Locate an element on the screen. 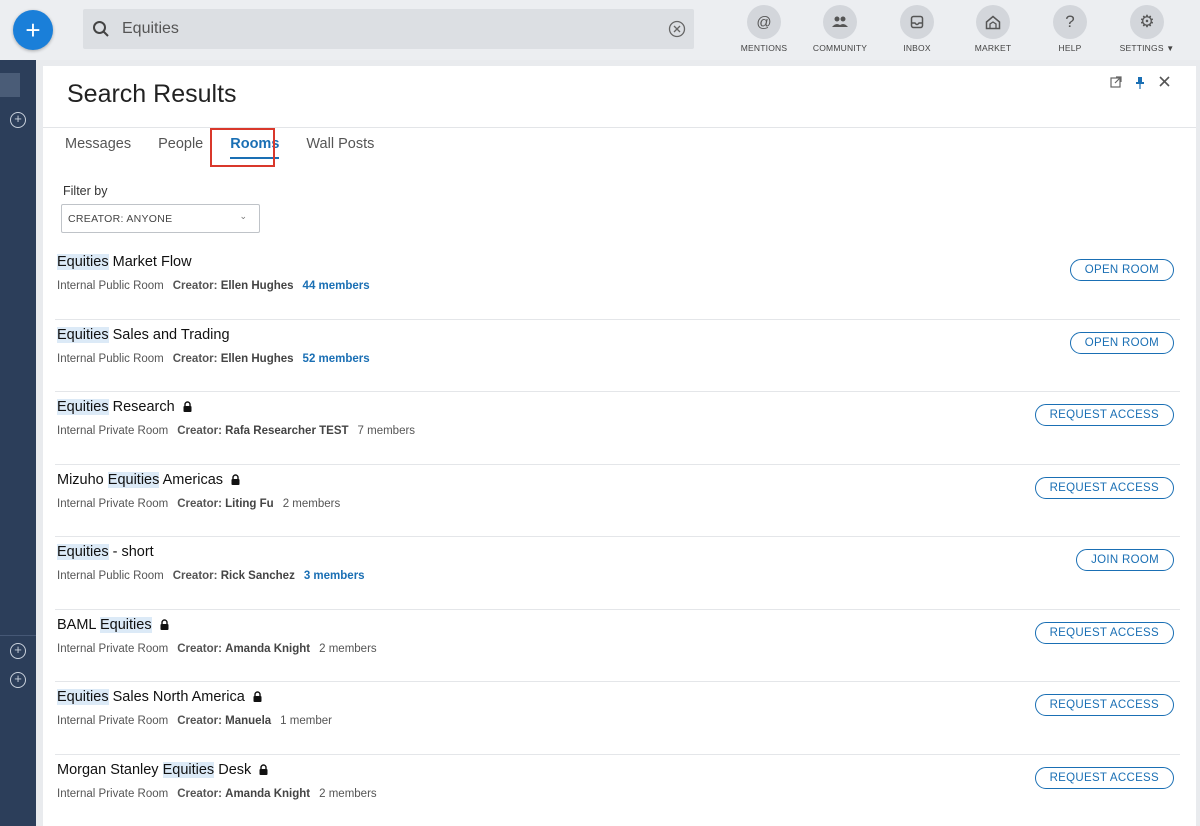 This screenshot has width=1200, height=826. pin-icon is located at coordinates (1140, 83).